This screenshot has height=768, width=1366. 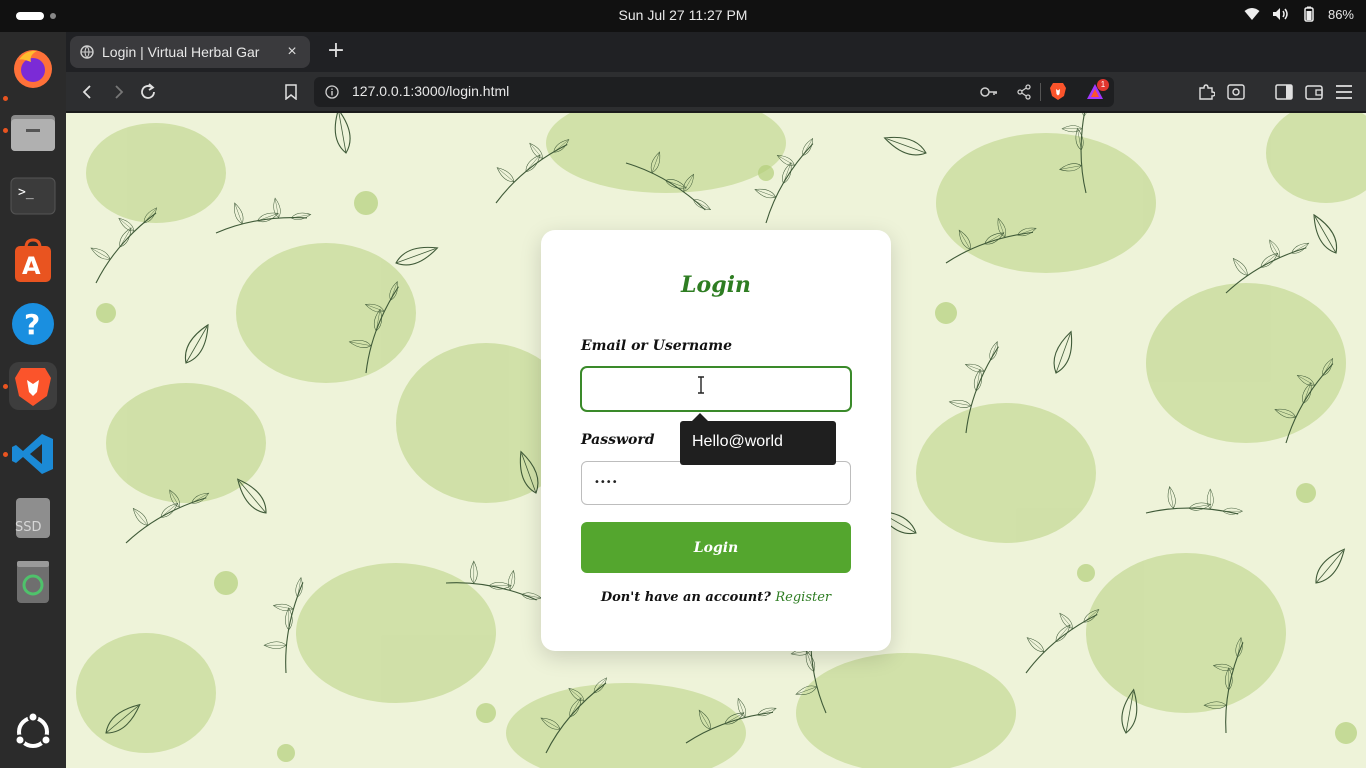 I want to click on password-input: ••••, so click(x=716, y=483).